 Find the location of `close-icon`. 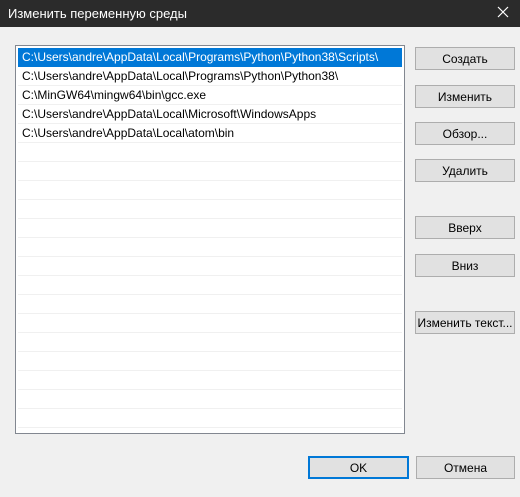

close-icon is located at coordinates (503, 13).